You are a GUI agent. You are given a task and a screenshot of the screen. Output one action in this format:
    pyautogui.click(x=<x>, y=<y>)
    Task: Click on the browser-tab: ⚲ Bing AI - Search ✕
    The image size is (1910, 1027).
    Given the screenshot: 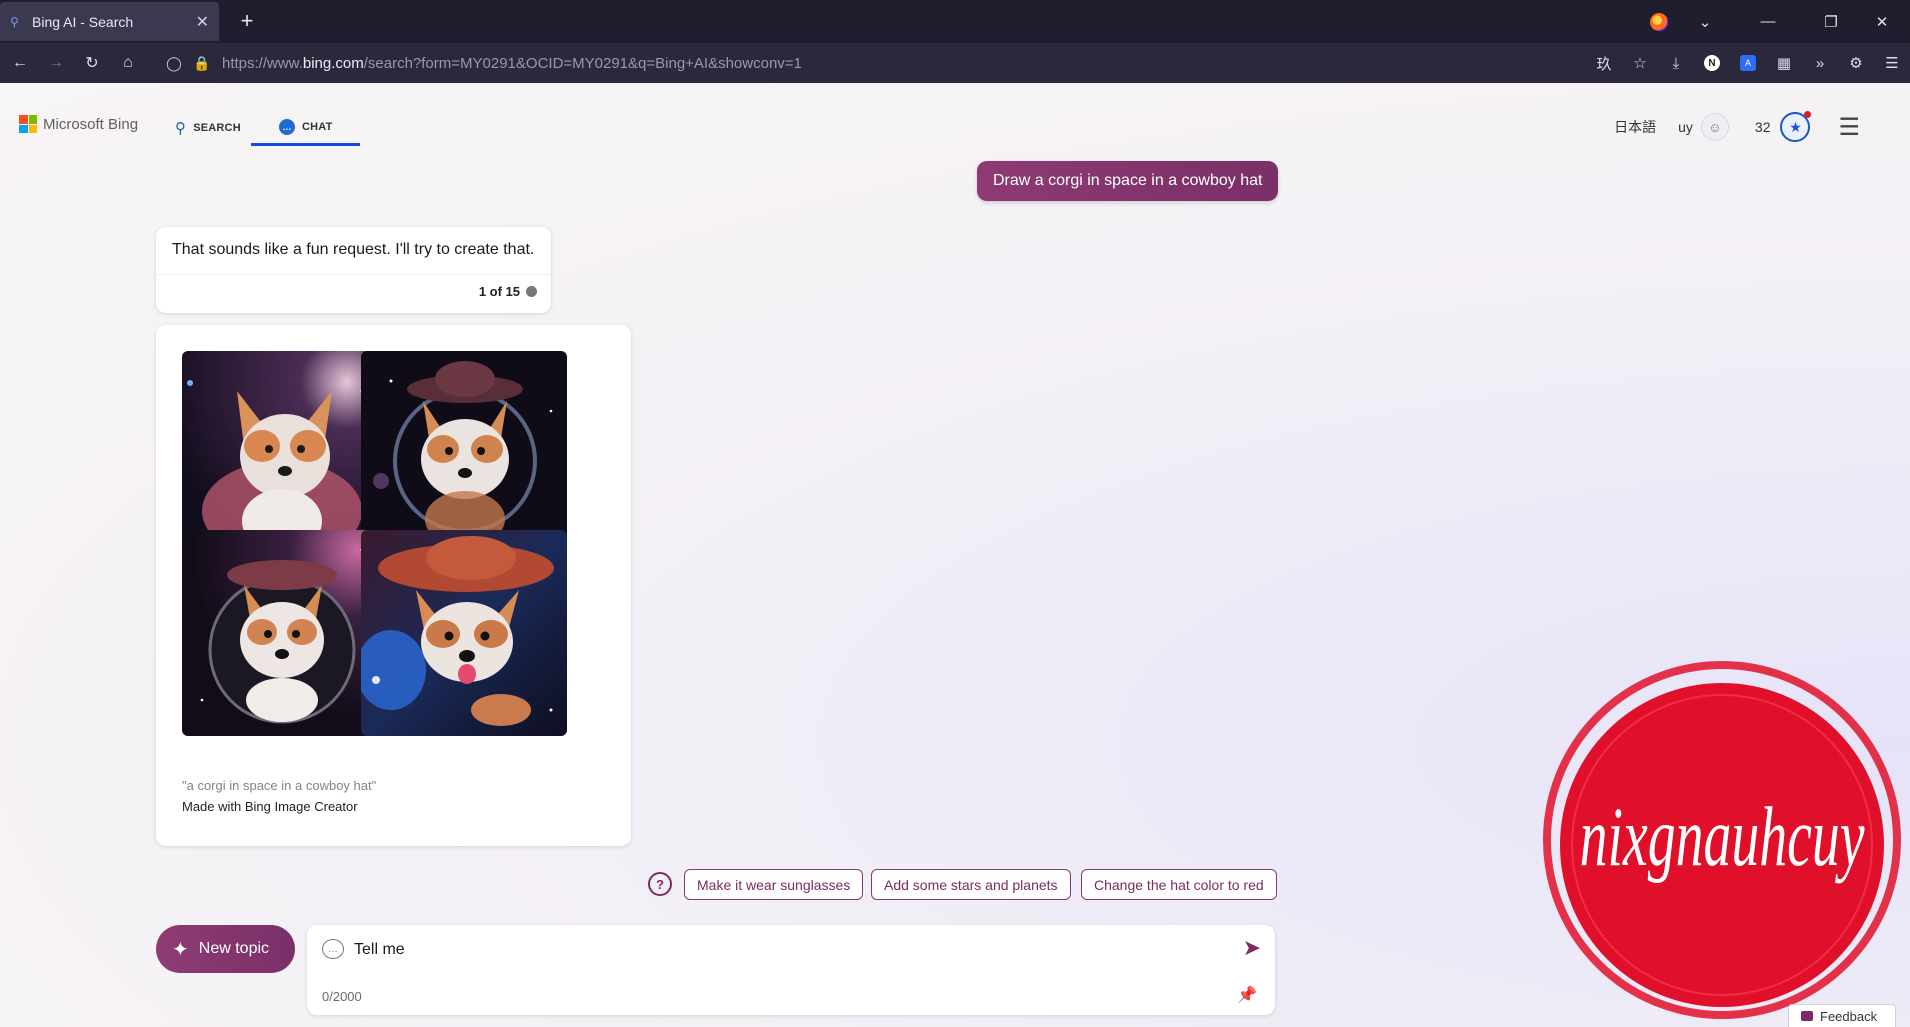 What is the action you would take?
    pyautogui.click(x=109, y=21)
    